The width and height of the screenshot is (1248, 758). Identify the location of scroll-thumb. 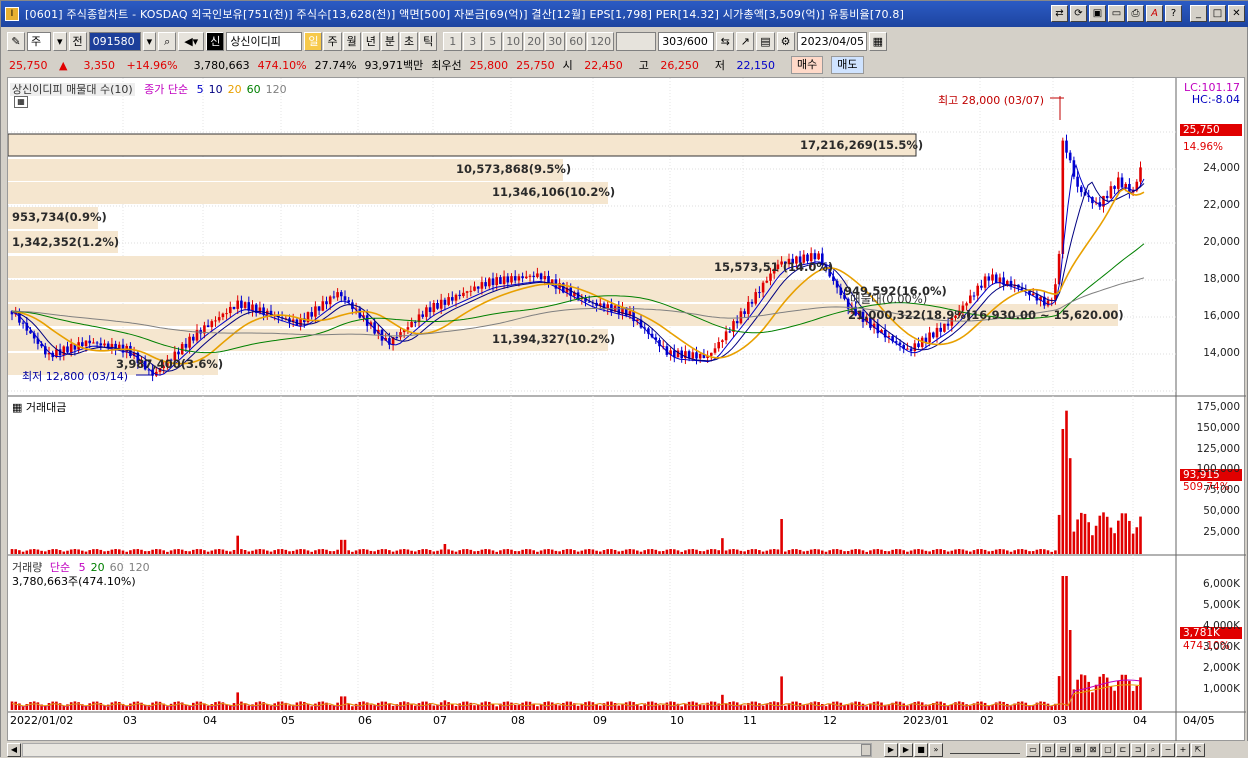
(866, 749).